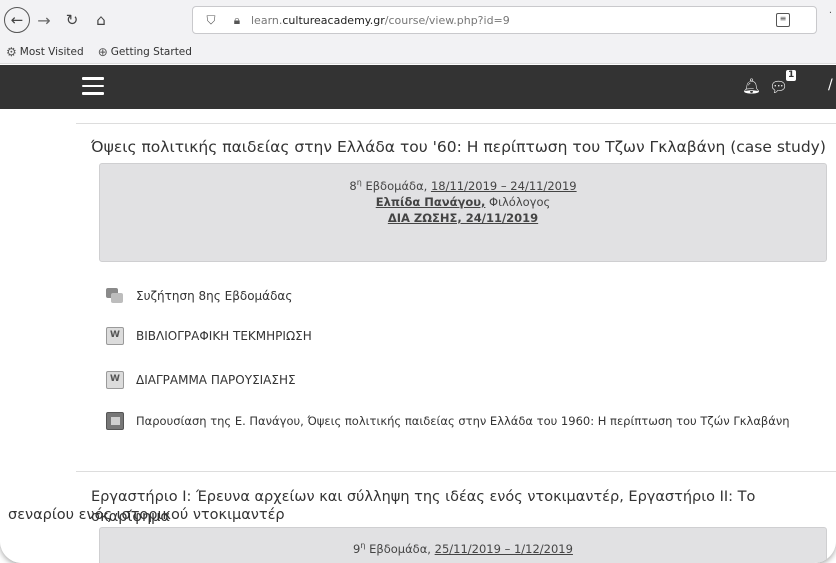 The height and width of the screenshot is (563, 836). I want to click on bookmark-getting-started: ⊕ Getting Started, so click(145, 52).